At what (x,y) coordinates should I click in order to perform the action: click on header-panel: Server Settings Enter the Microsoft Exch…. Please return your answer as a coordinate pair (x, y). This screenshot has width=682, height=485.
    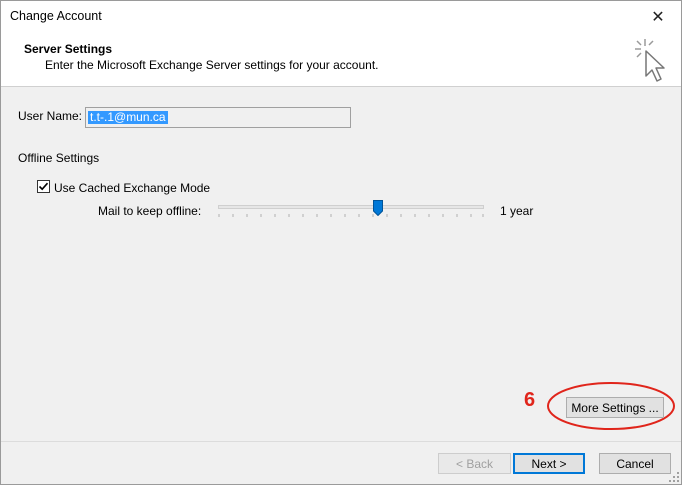
    Looking at the image, I should click on (341, 59).